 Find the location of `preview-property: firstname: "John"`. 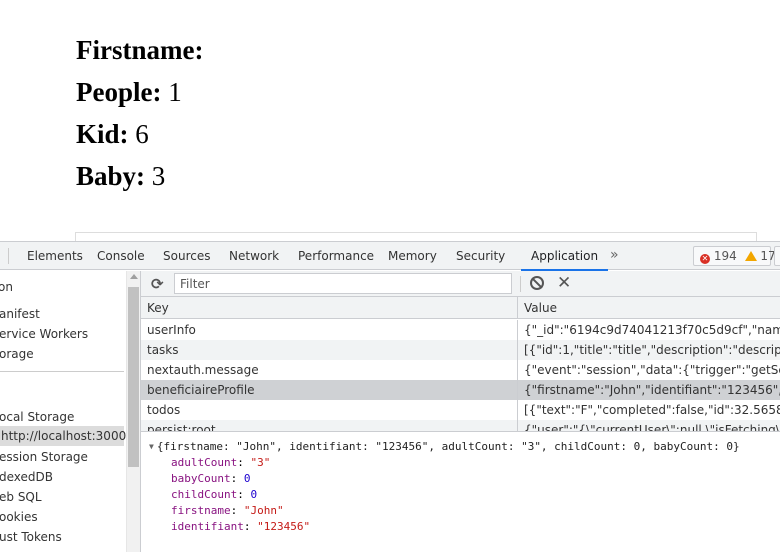

preview-property: firstname: "John" is located at coordinates (227, 510).